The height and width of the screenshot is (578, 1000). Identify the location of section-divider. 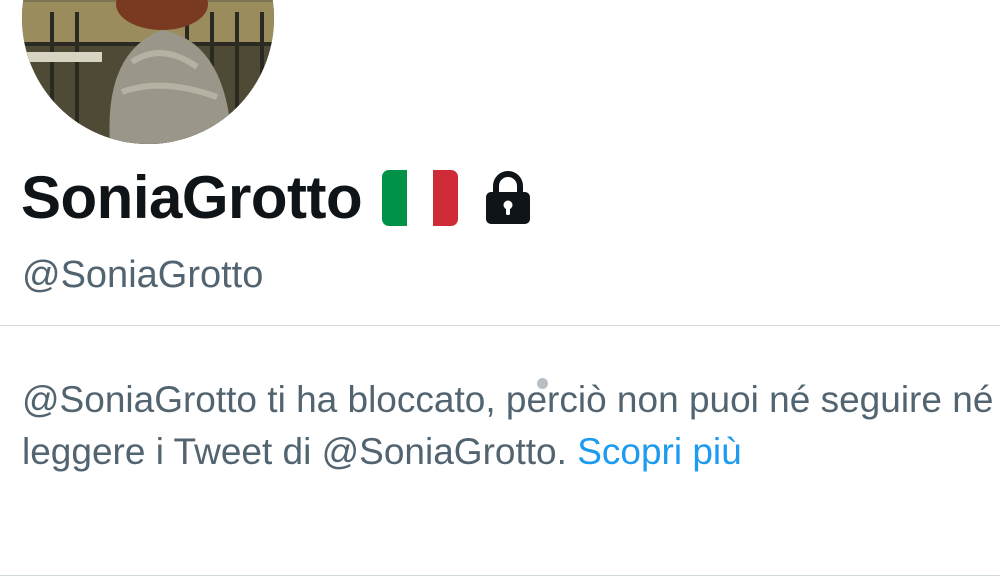
(500, 325).